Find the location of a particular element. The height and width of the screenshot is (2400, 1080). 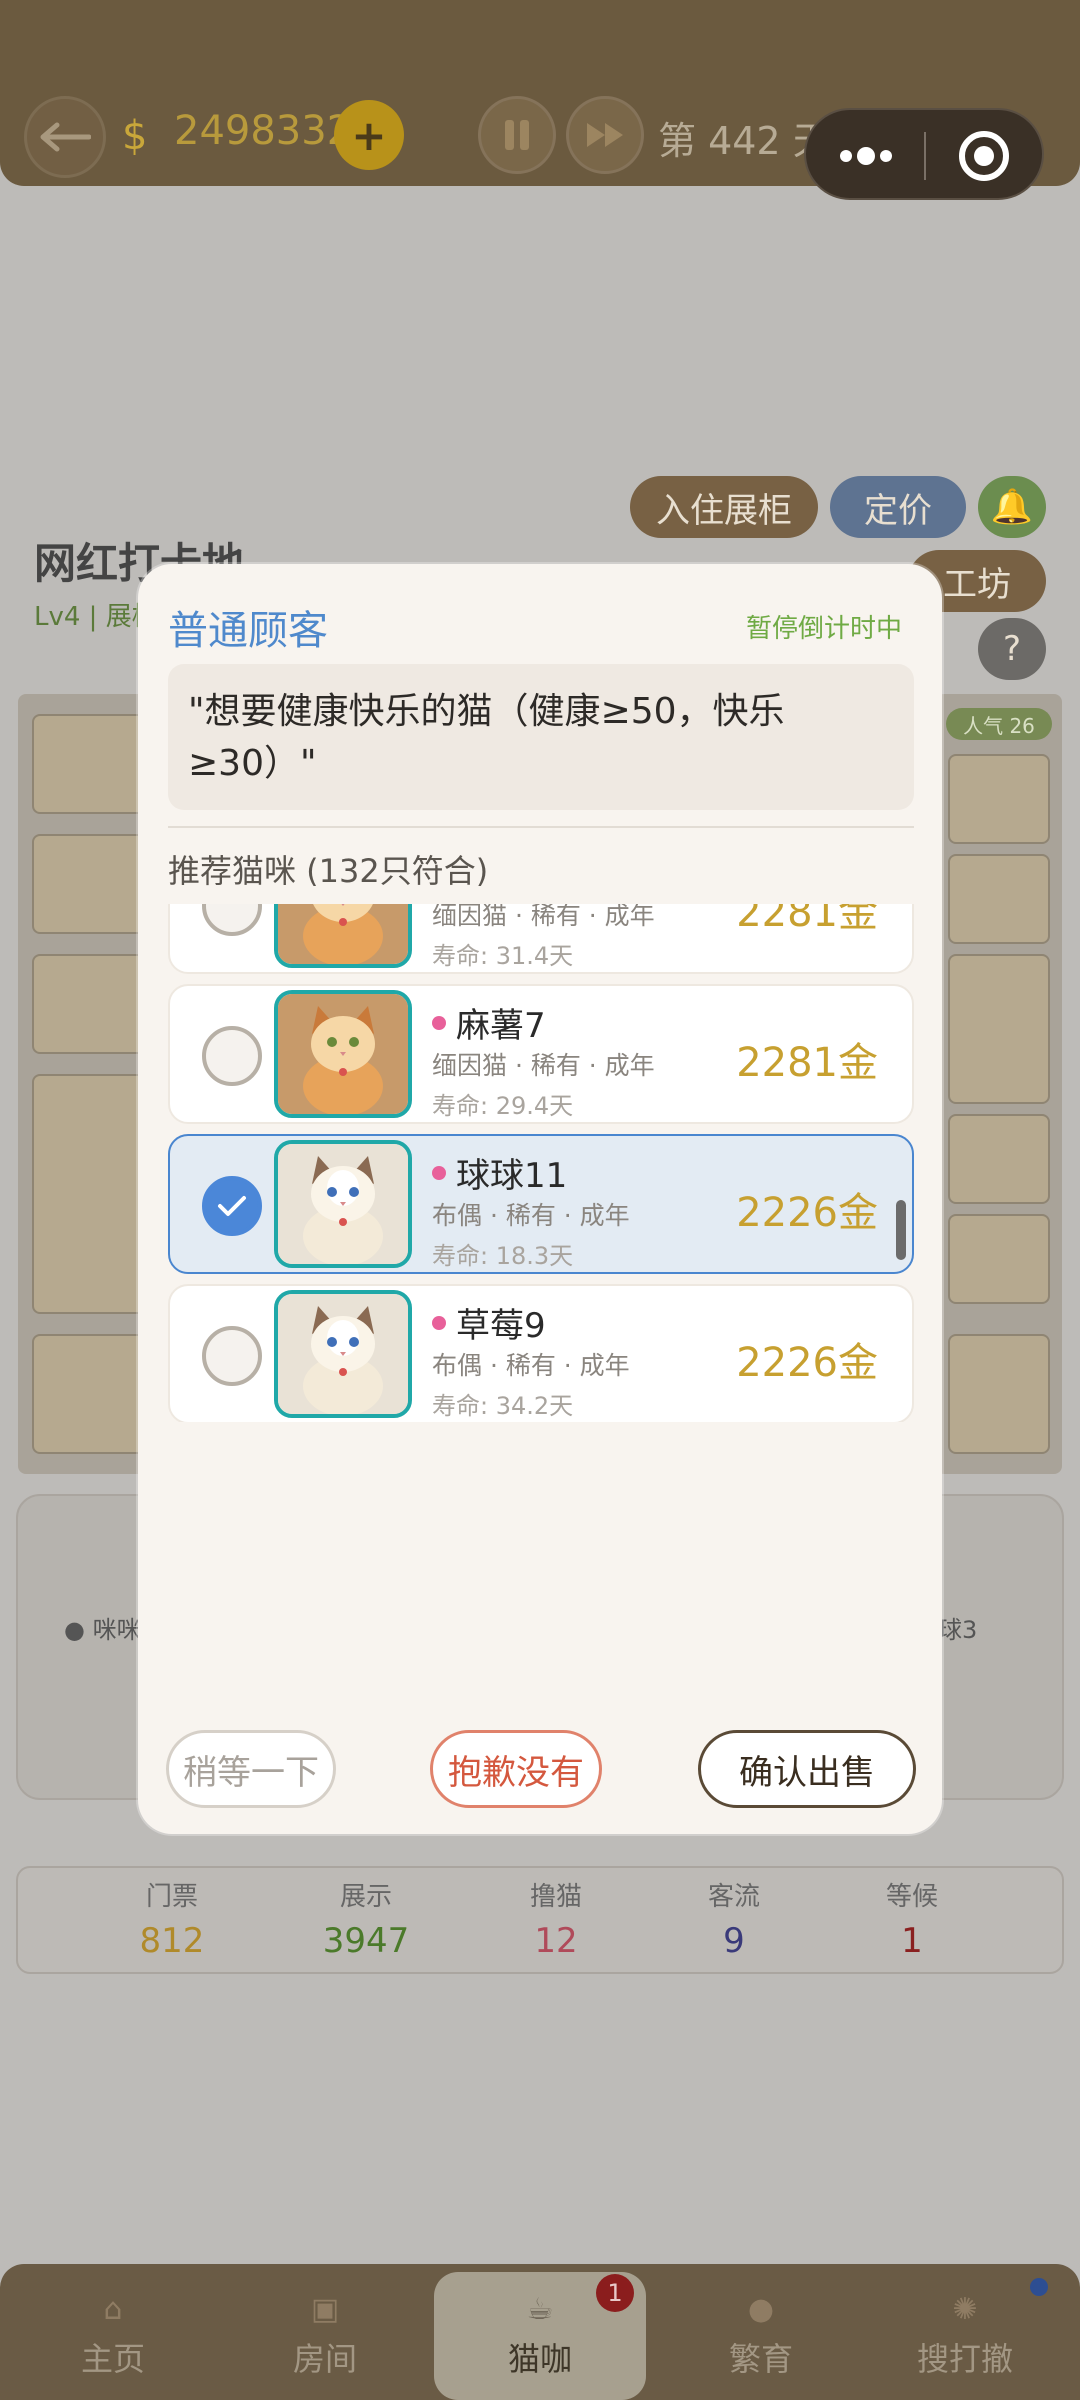

nav-label: 房间 is located at coordinates (324, 2359).